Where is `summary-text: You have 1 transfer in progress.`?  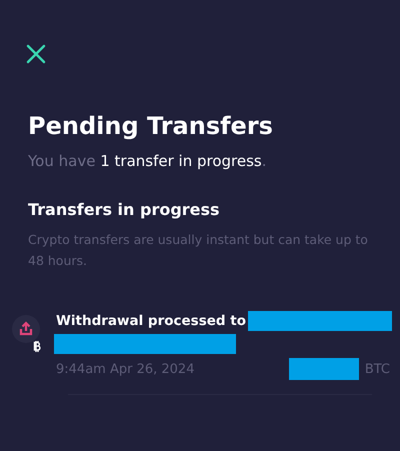 summary-text: You have 1 transfer in progress. is located at coordinates (148, 161).